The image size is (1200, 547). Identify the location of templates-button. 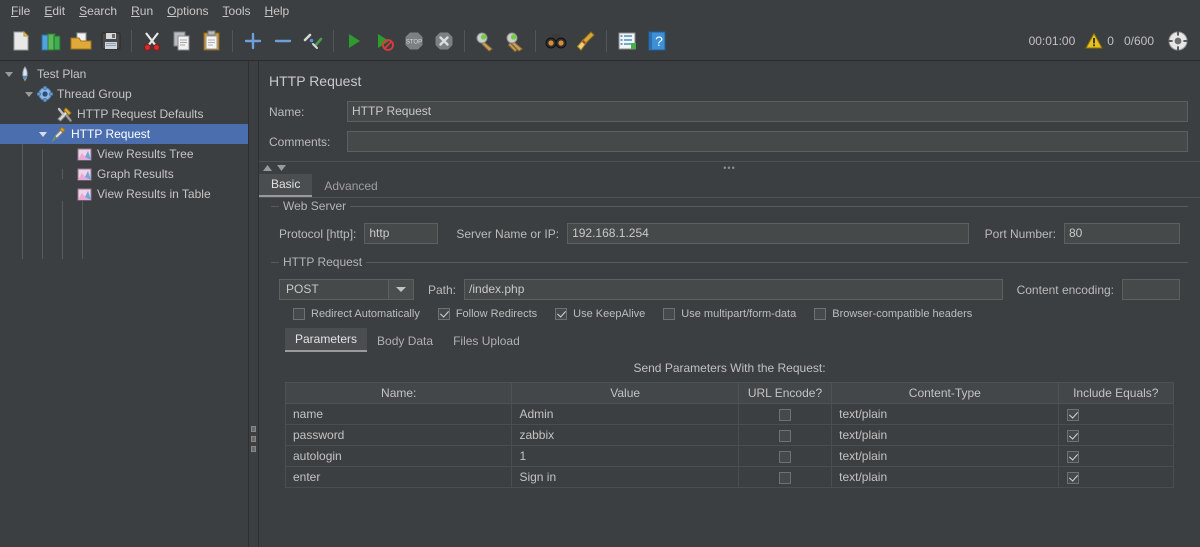
(51, 41).